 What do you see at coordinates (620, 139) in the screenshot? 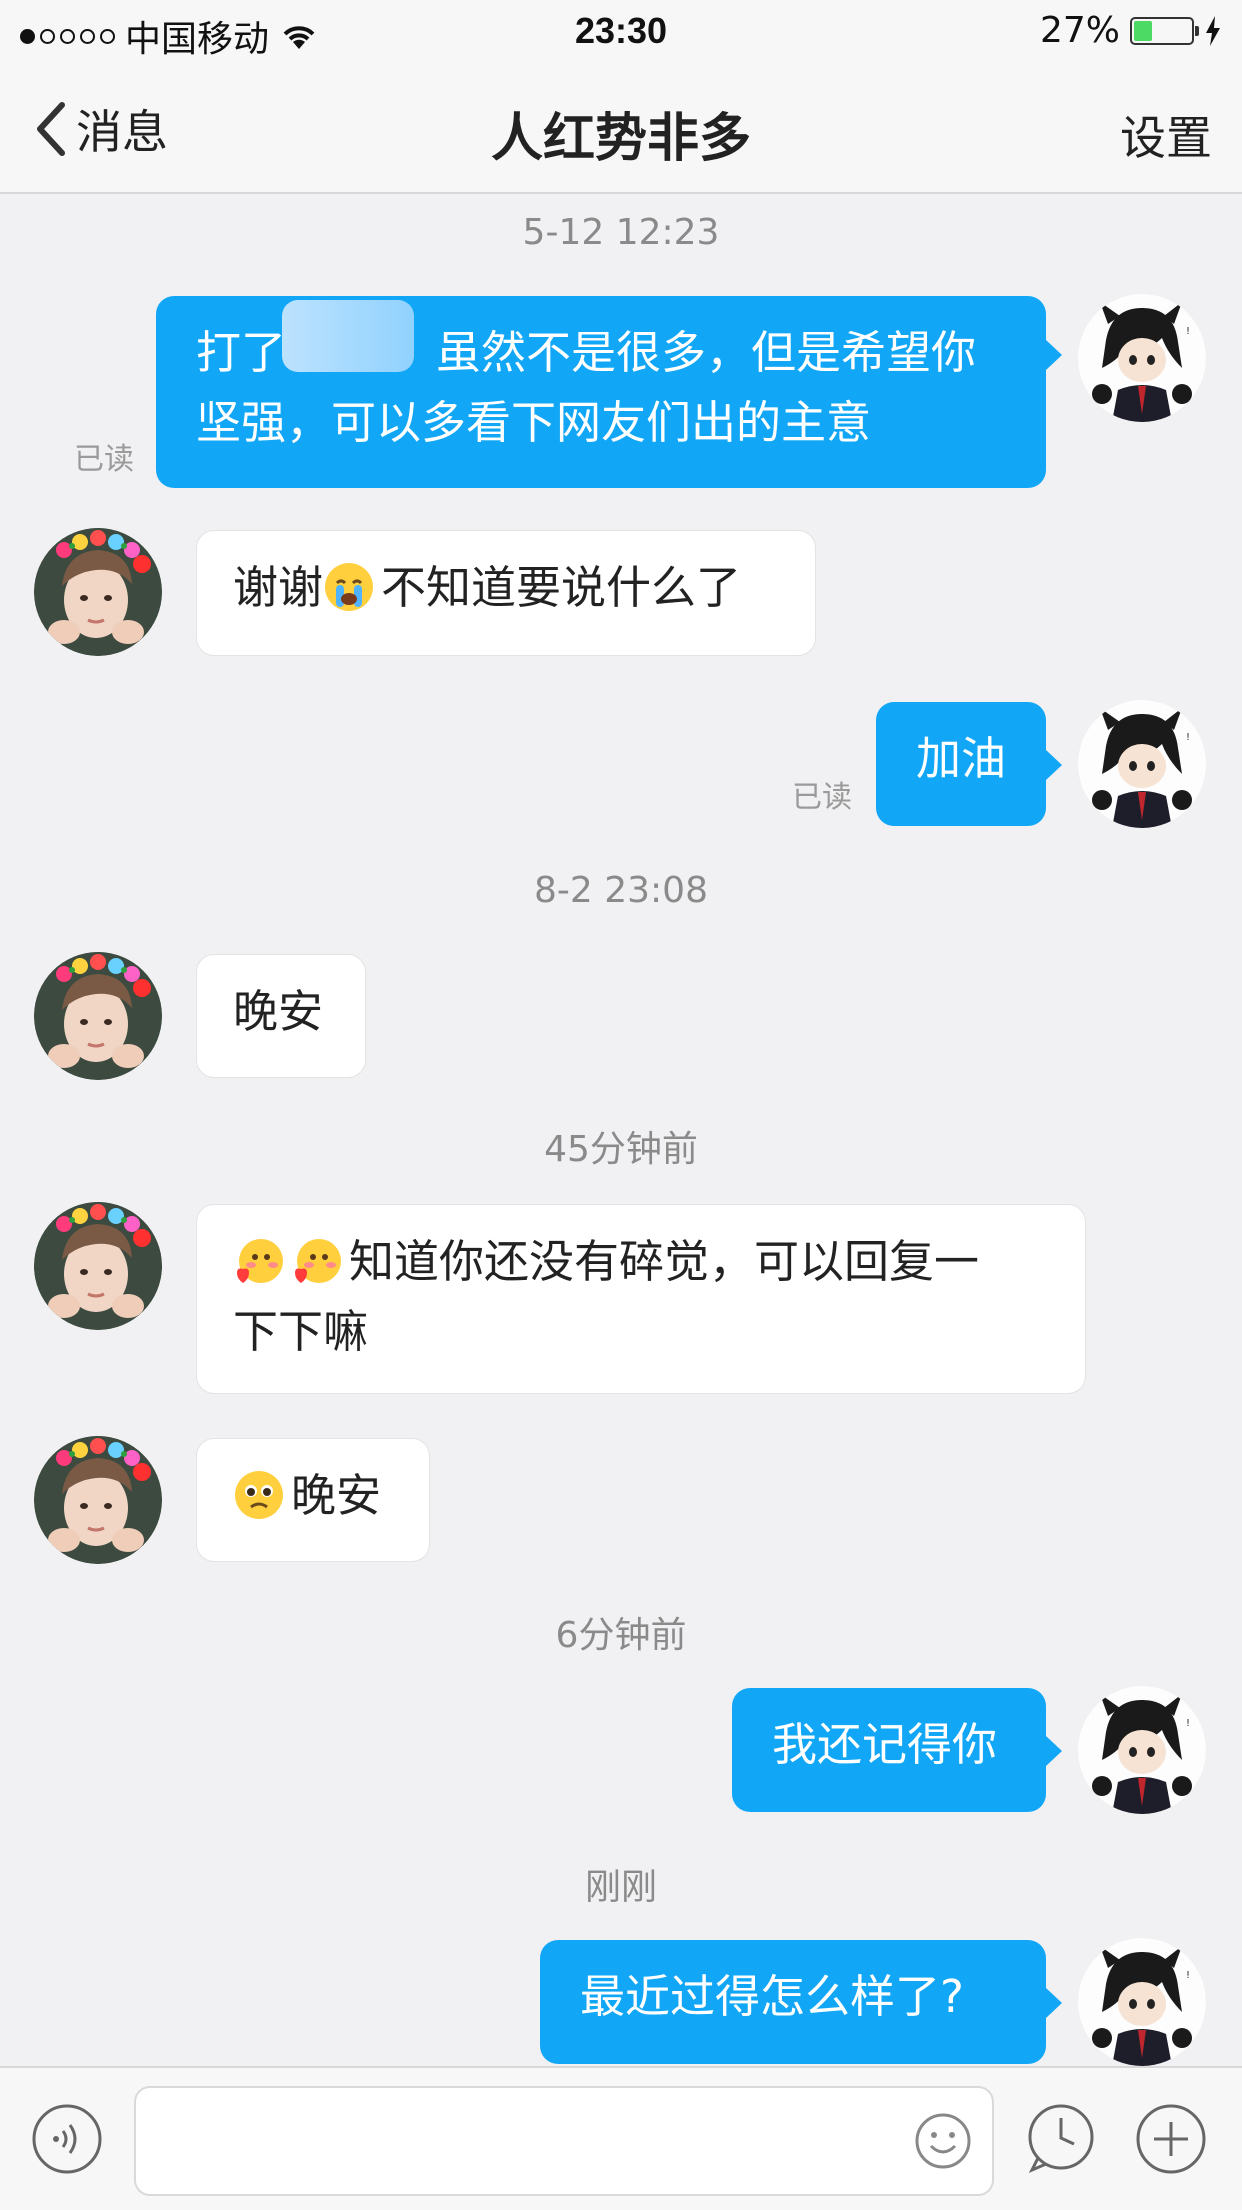
I see `chat-title: 人红势非多` at bounding box center [620, 139].